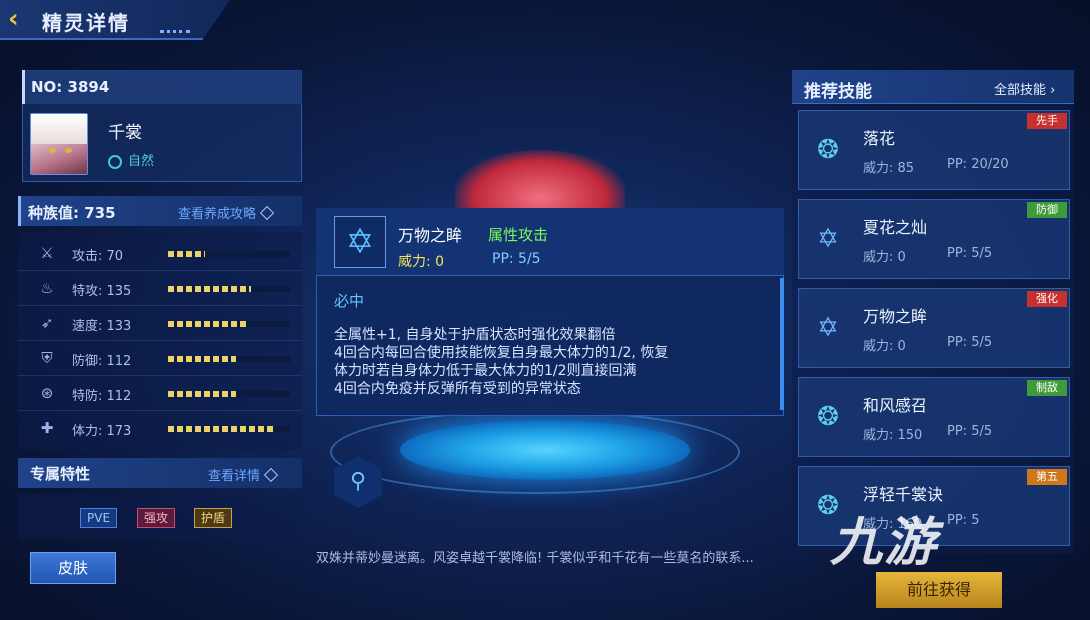  What do you see at coordinates (889, 168) in the screenshot?
I see `skill-power: 威力: 85` at bounding box center [889, 168].